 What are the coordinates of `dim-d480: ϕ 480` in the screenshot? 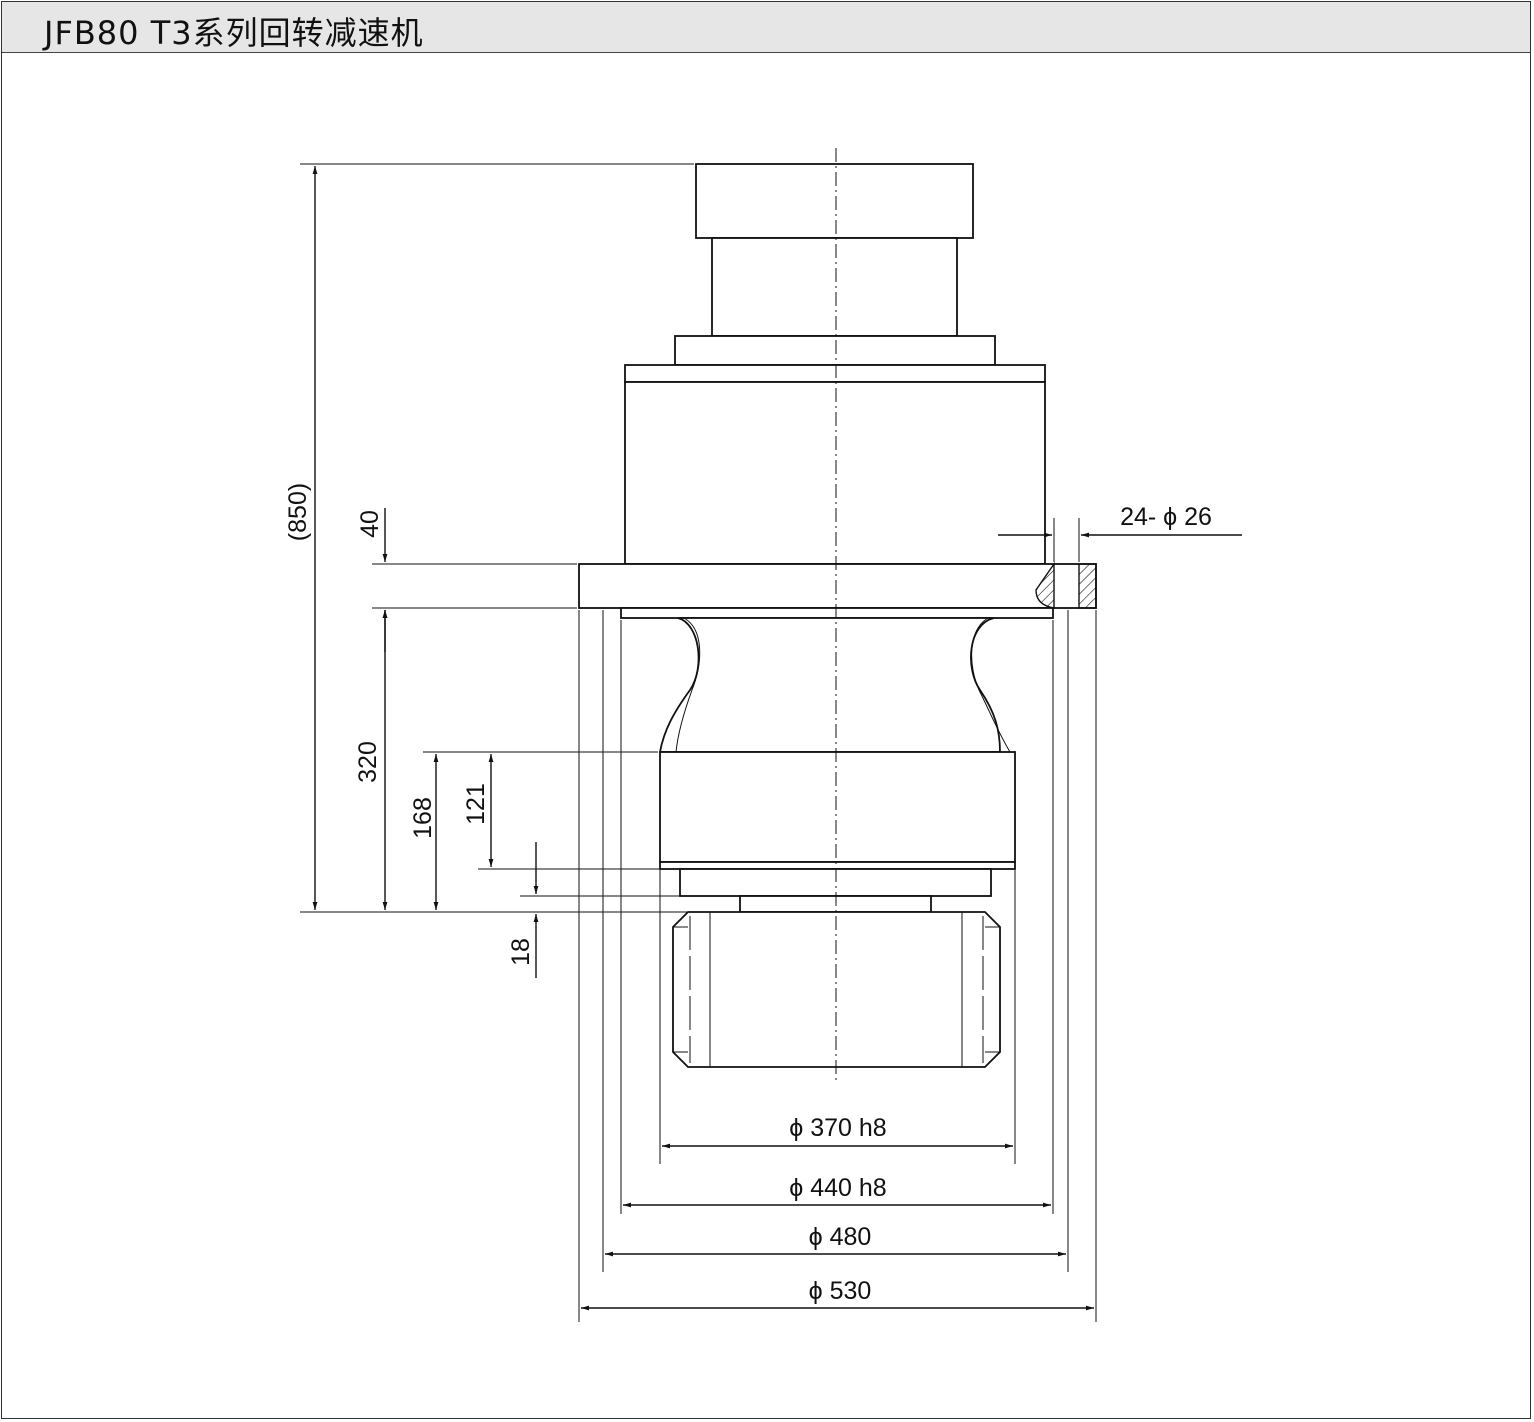 It's located at (840, 1237).